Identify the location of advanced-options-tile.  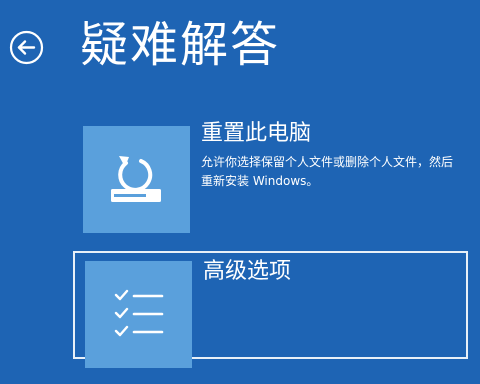
(138, 314).